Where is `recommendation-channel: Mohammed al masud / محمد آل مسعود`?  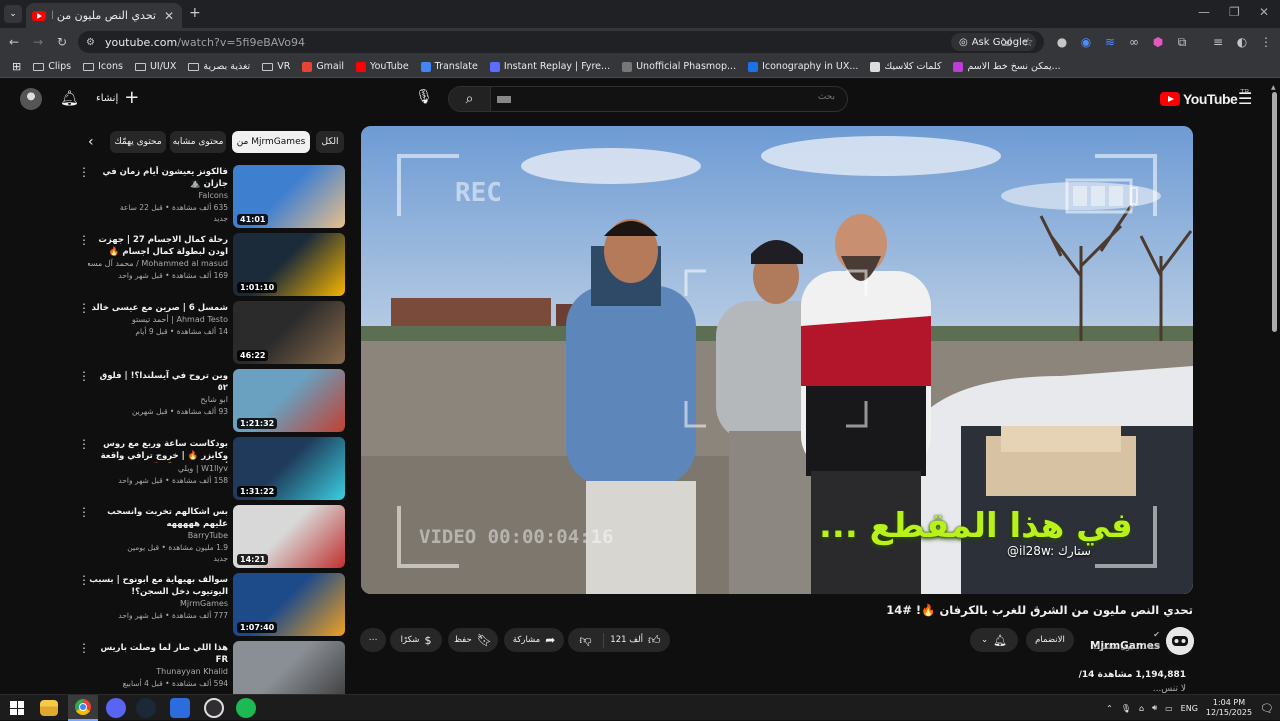 recommendation-channel: Mohammed al masud / محمد آل مسعود is located at coordinates (158, 264).